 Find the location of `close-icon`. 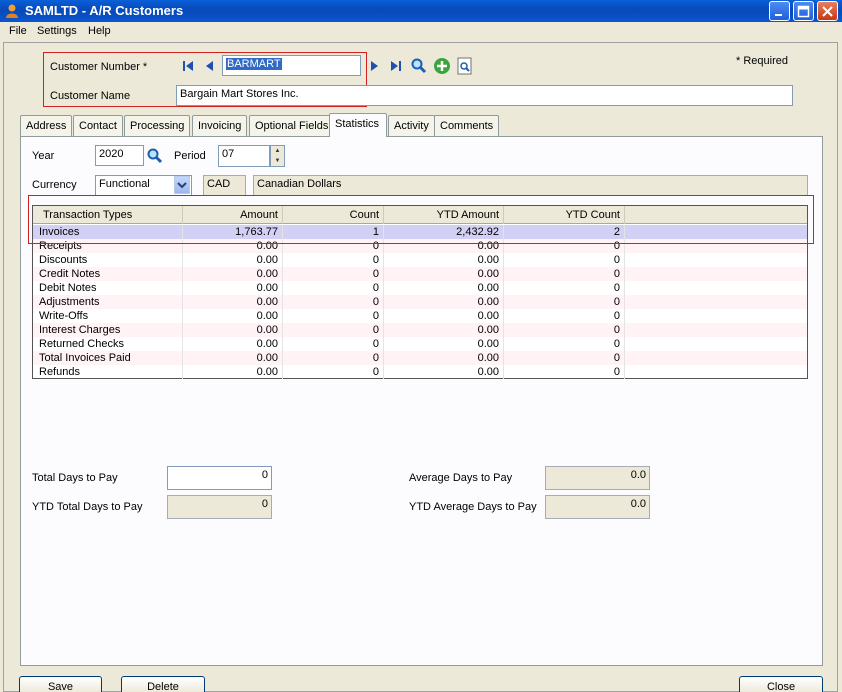

close-icon is located at coordinates (827, 11).